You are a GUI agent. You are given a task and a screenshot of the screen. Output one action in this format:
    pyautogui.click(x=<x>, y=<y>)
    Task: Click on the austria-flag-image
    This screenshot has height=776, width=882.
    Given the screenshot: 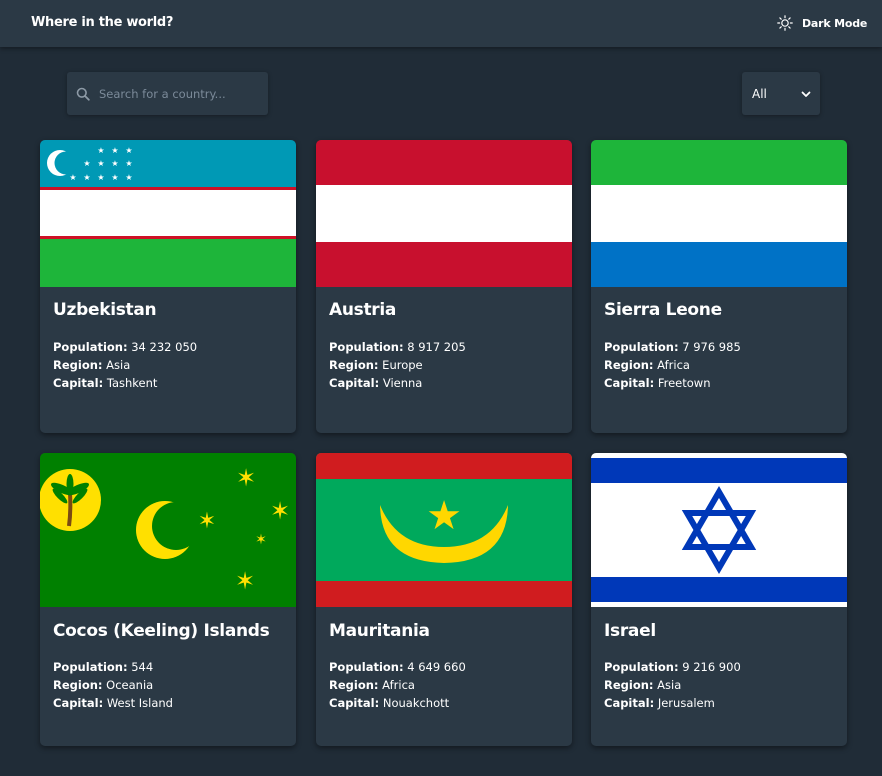 What is the action you would take?
    pyautogui.click(x=444, y=213)
    